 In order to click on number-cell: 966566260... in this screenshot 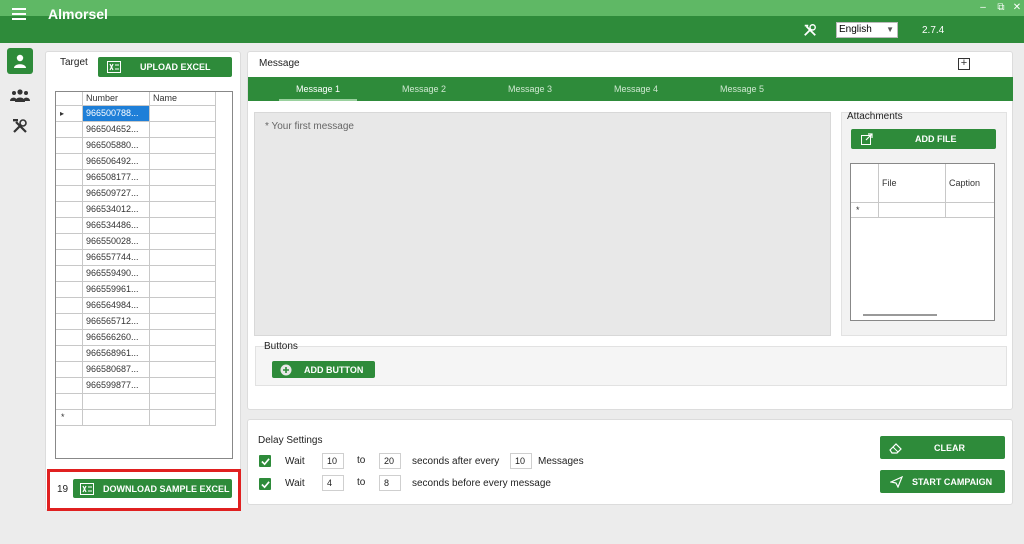, I will do `click(116, 338)`.